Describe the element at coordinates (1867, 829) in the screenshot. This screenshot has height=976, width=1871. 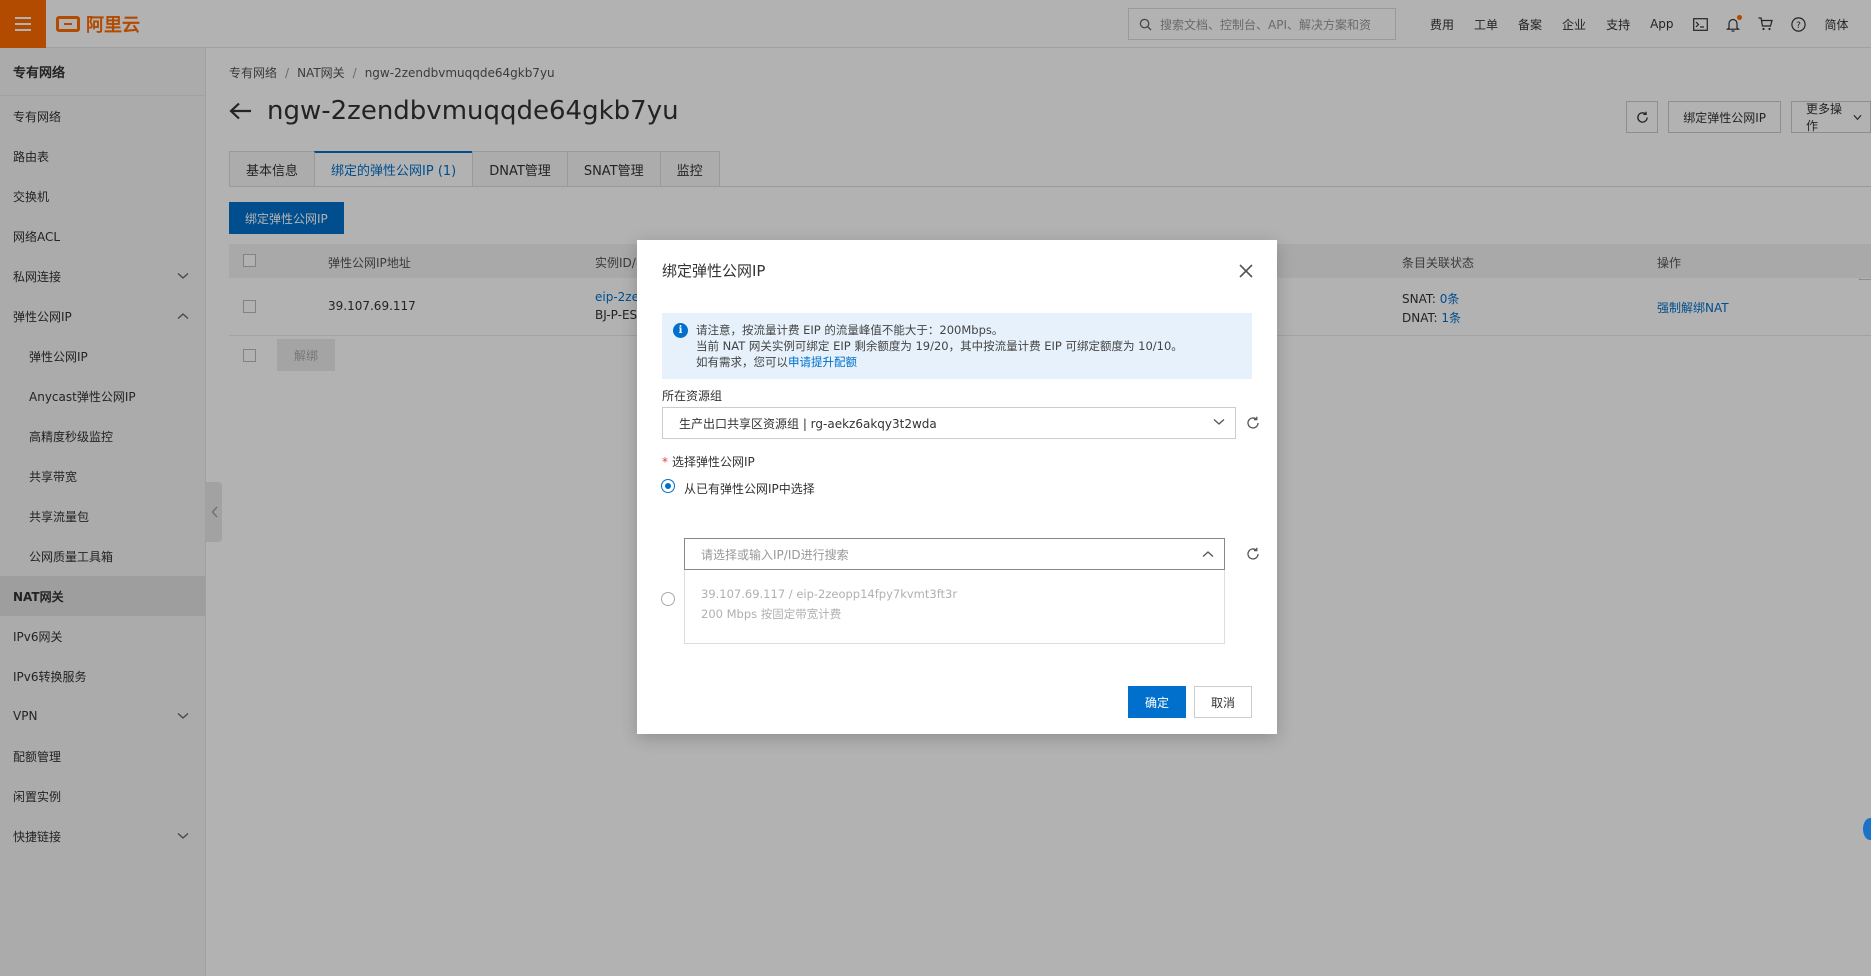
I see `floating-help-button` at that location.